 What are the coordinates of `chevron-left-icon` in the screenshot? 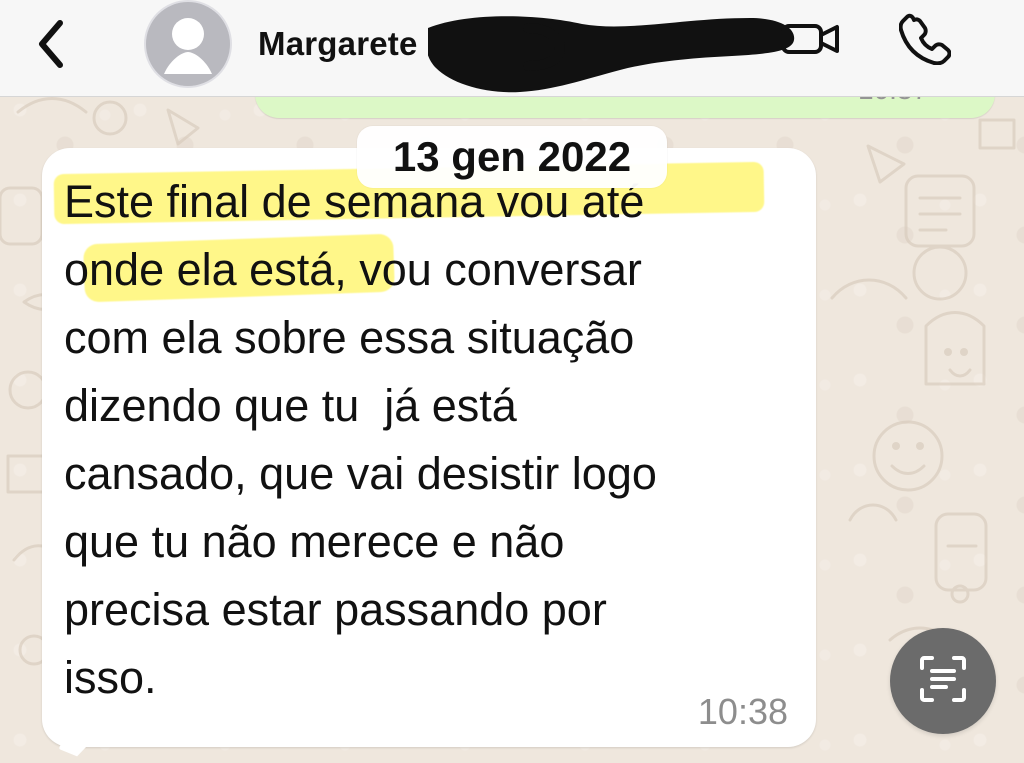 It's located at (52, 46).